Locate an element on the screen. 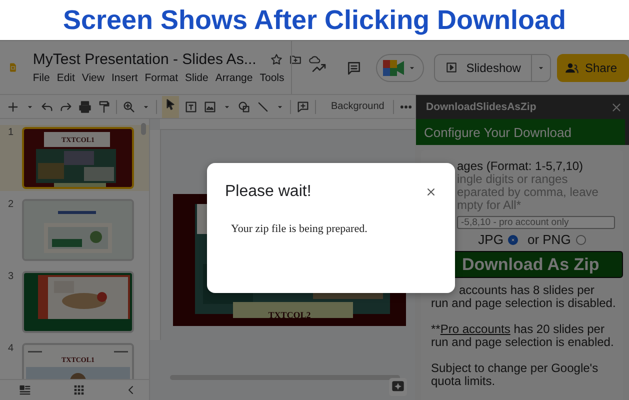  zoom-icon is located at coordinates (129, 107).